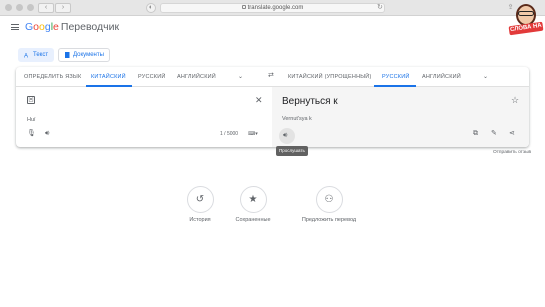 The width and height of the screenshot is (545, 307). I want to click on saved-shortcut: ★ Сохраненные, so click(253, 205).